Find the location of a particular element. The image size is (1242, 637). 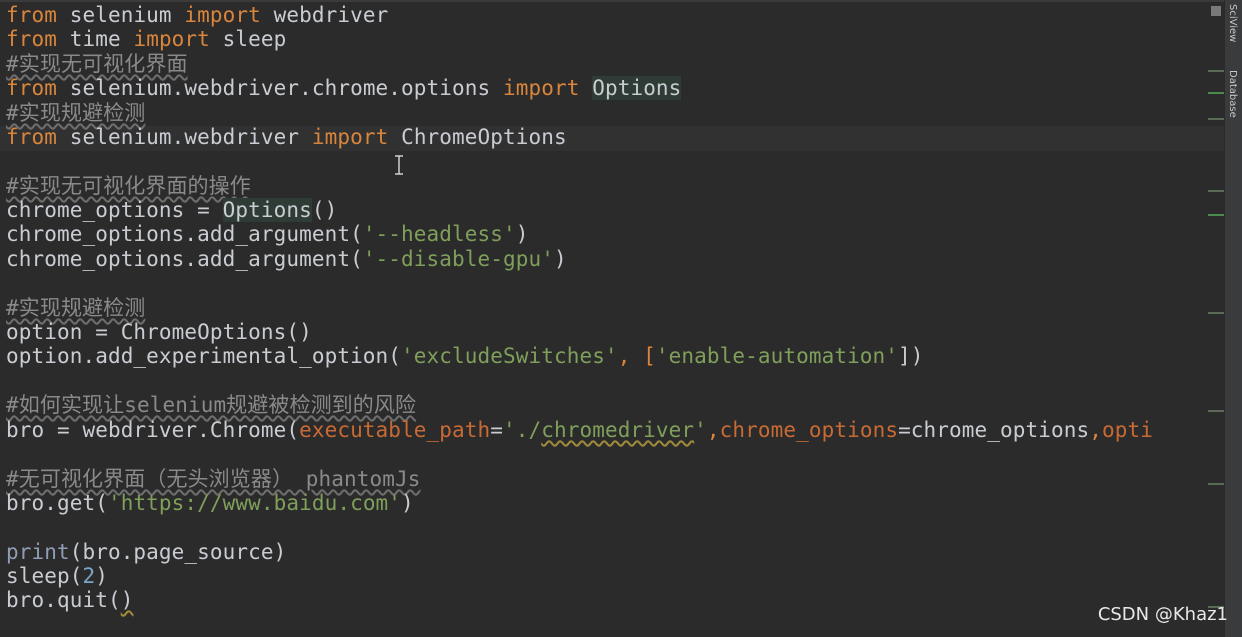

code-line-17: #如何实现让selenium规避被检测到的风险 is located at coordinates (211, 405).